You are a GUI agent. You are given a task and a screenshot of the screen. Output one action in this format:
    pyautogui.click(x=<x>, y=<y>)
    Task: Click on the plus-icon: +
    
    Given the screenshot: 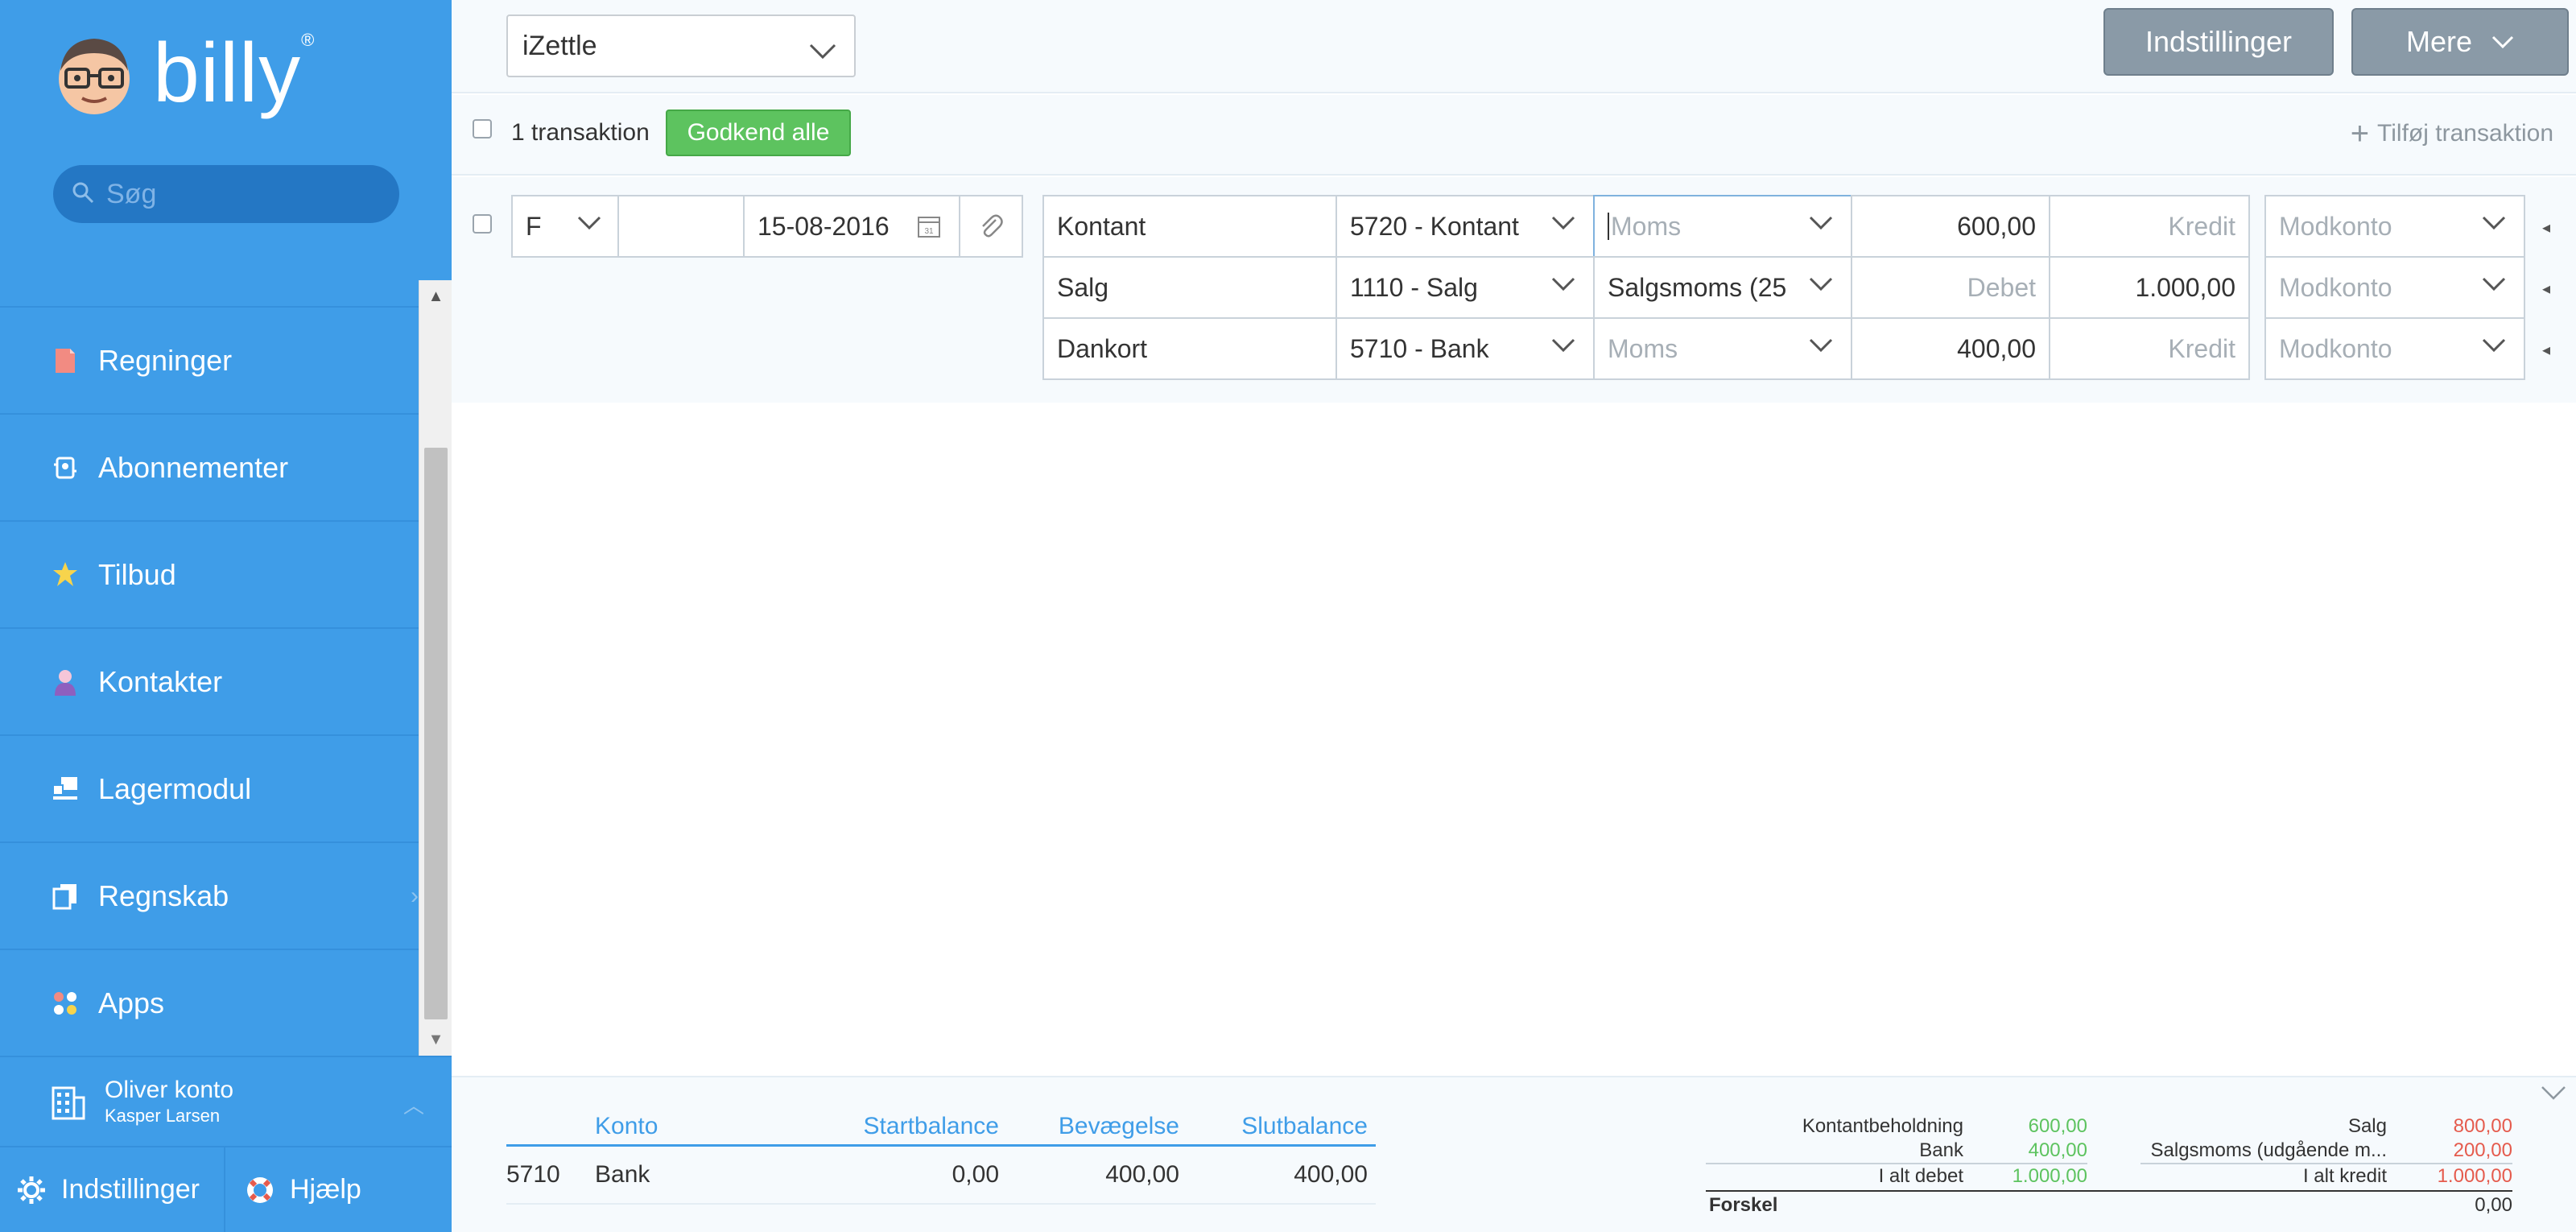 What is the action you would take?
    pyautogui.click(x=2360, y=133)
    